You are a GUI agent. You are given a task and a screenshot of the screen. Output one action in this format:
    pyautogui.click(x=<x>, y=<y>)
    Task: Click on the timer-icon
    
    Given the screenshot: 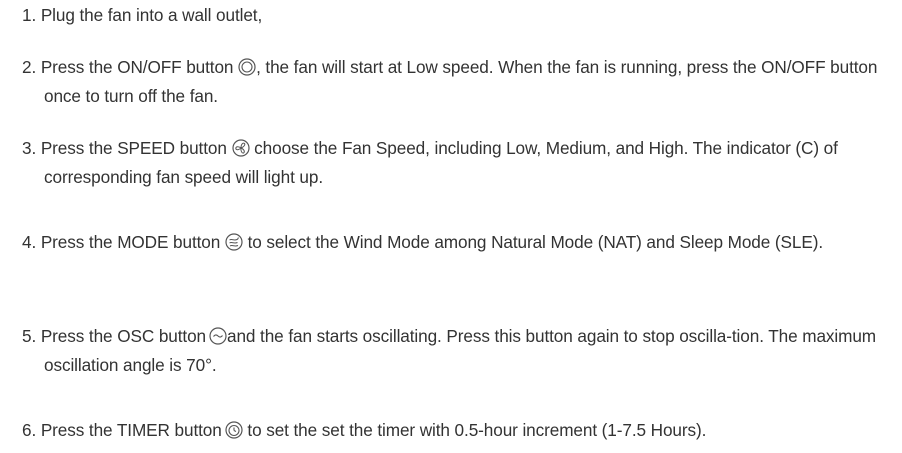 What is the action you would take?
    pyautogui.click(x=234, y=430)
    